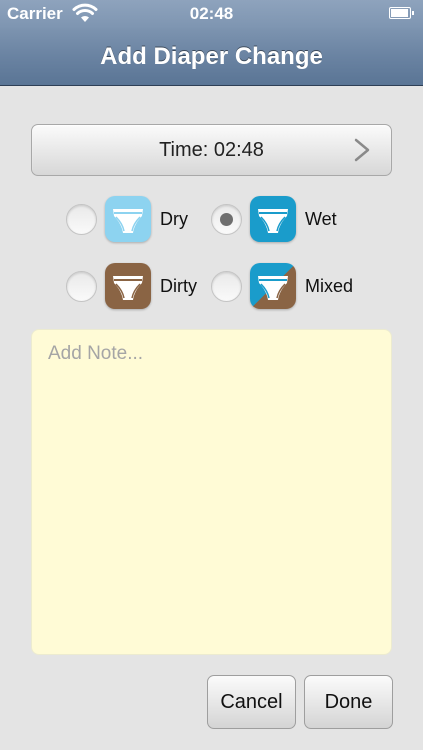 This screenshot has width=423, height=750. What do you see at coordinates (174, 218) in the screenshot?
I see `option-dry-label: Dry` at bounding box center [174, 218].